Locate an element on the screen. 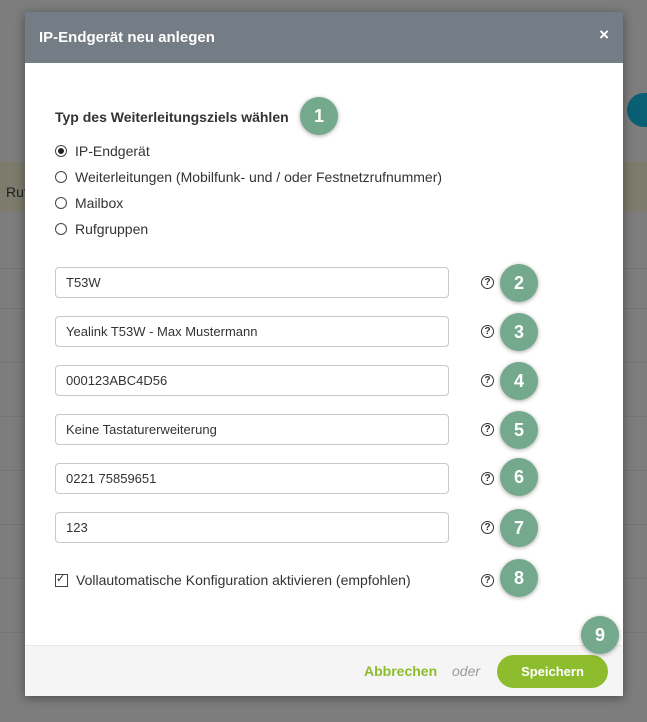 This screenshot has width=647, height=722. dialog-title: IP-Endgerät neu anlegen is located at coordinates (127, 37).